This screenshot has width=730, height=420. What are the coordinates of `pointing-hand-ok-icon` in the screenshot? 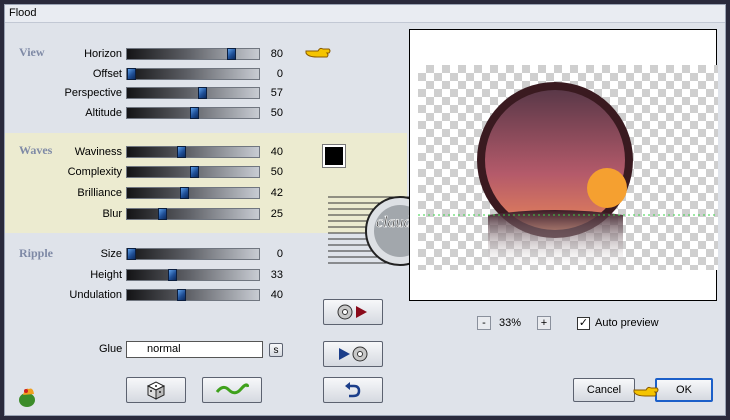 It's located at (646, 391).